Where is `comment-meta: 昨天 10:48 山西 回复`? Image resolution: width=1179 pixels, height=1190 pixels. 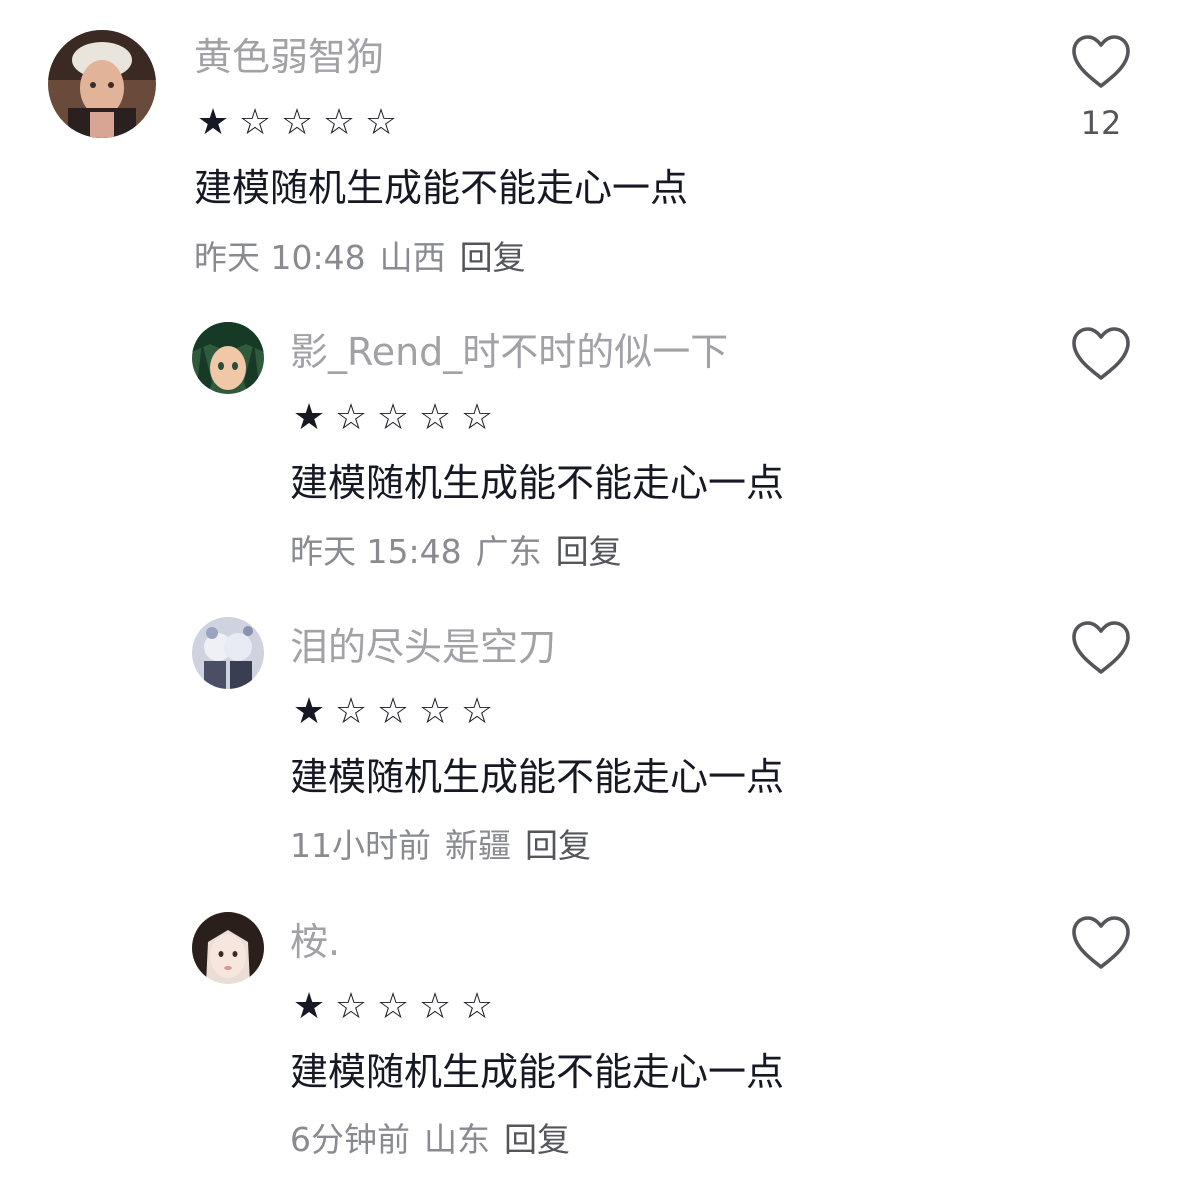 comment-meta: 昨天 10:48 山西 回复 is located at coordinates (360, 258).